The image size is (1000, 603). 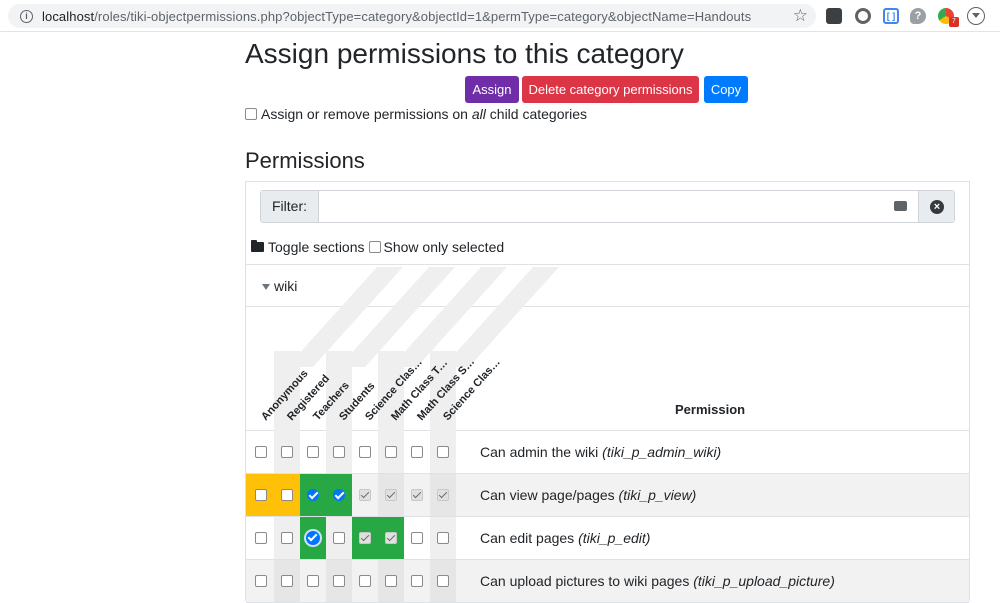 I want to click on permission-label: Can admin the wiki (tiki_p_admin_wiki), so click(x=601, y=452).